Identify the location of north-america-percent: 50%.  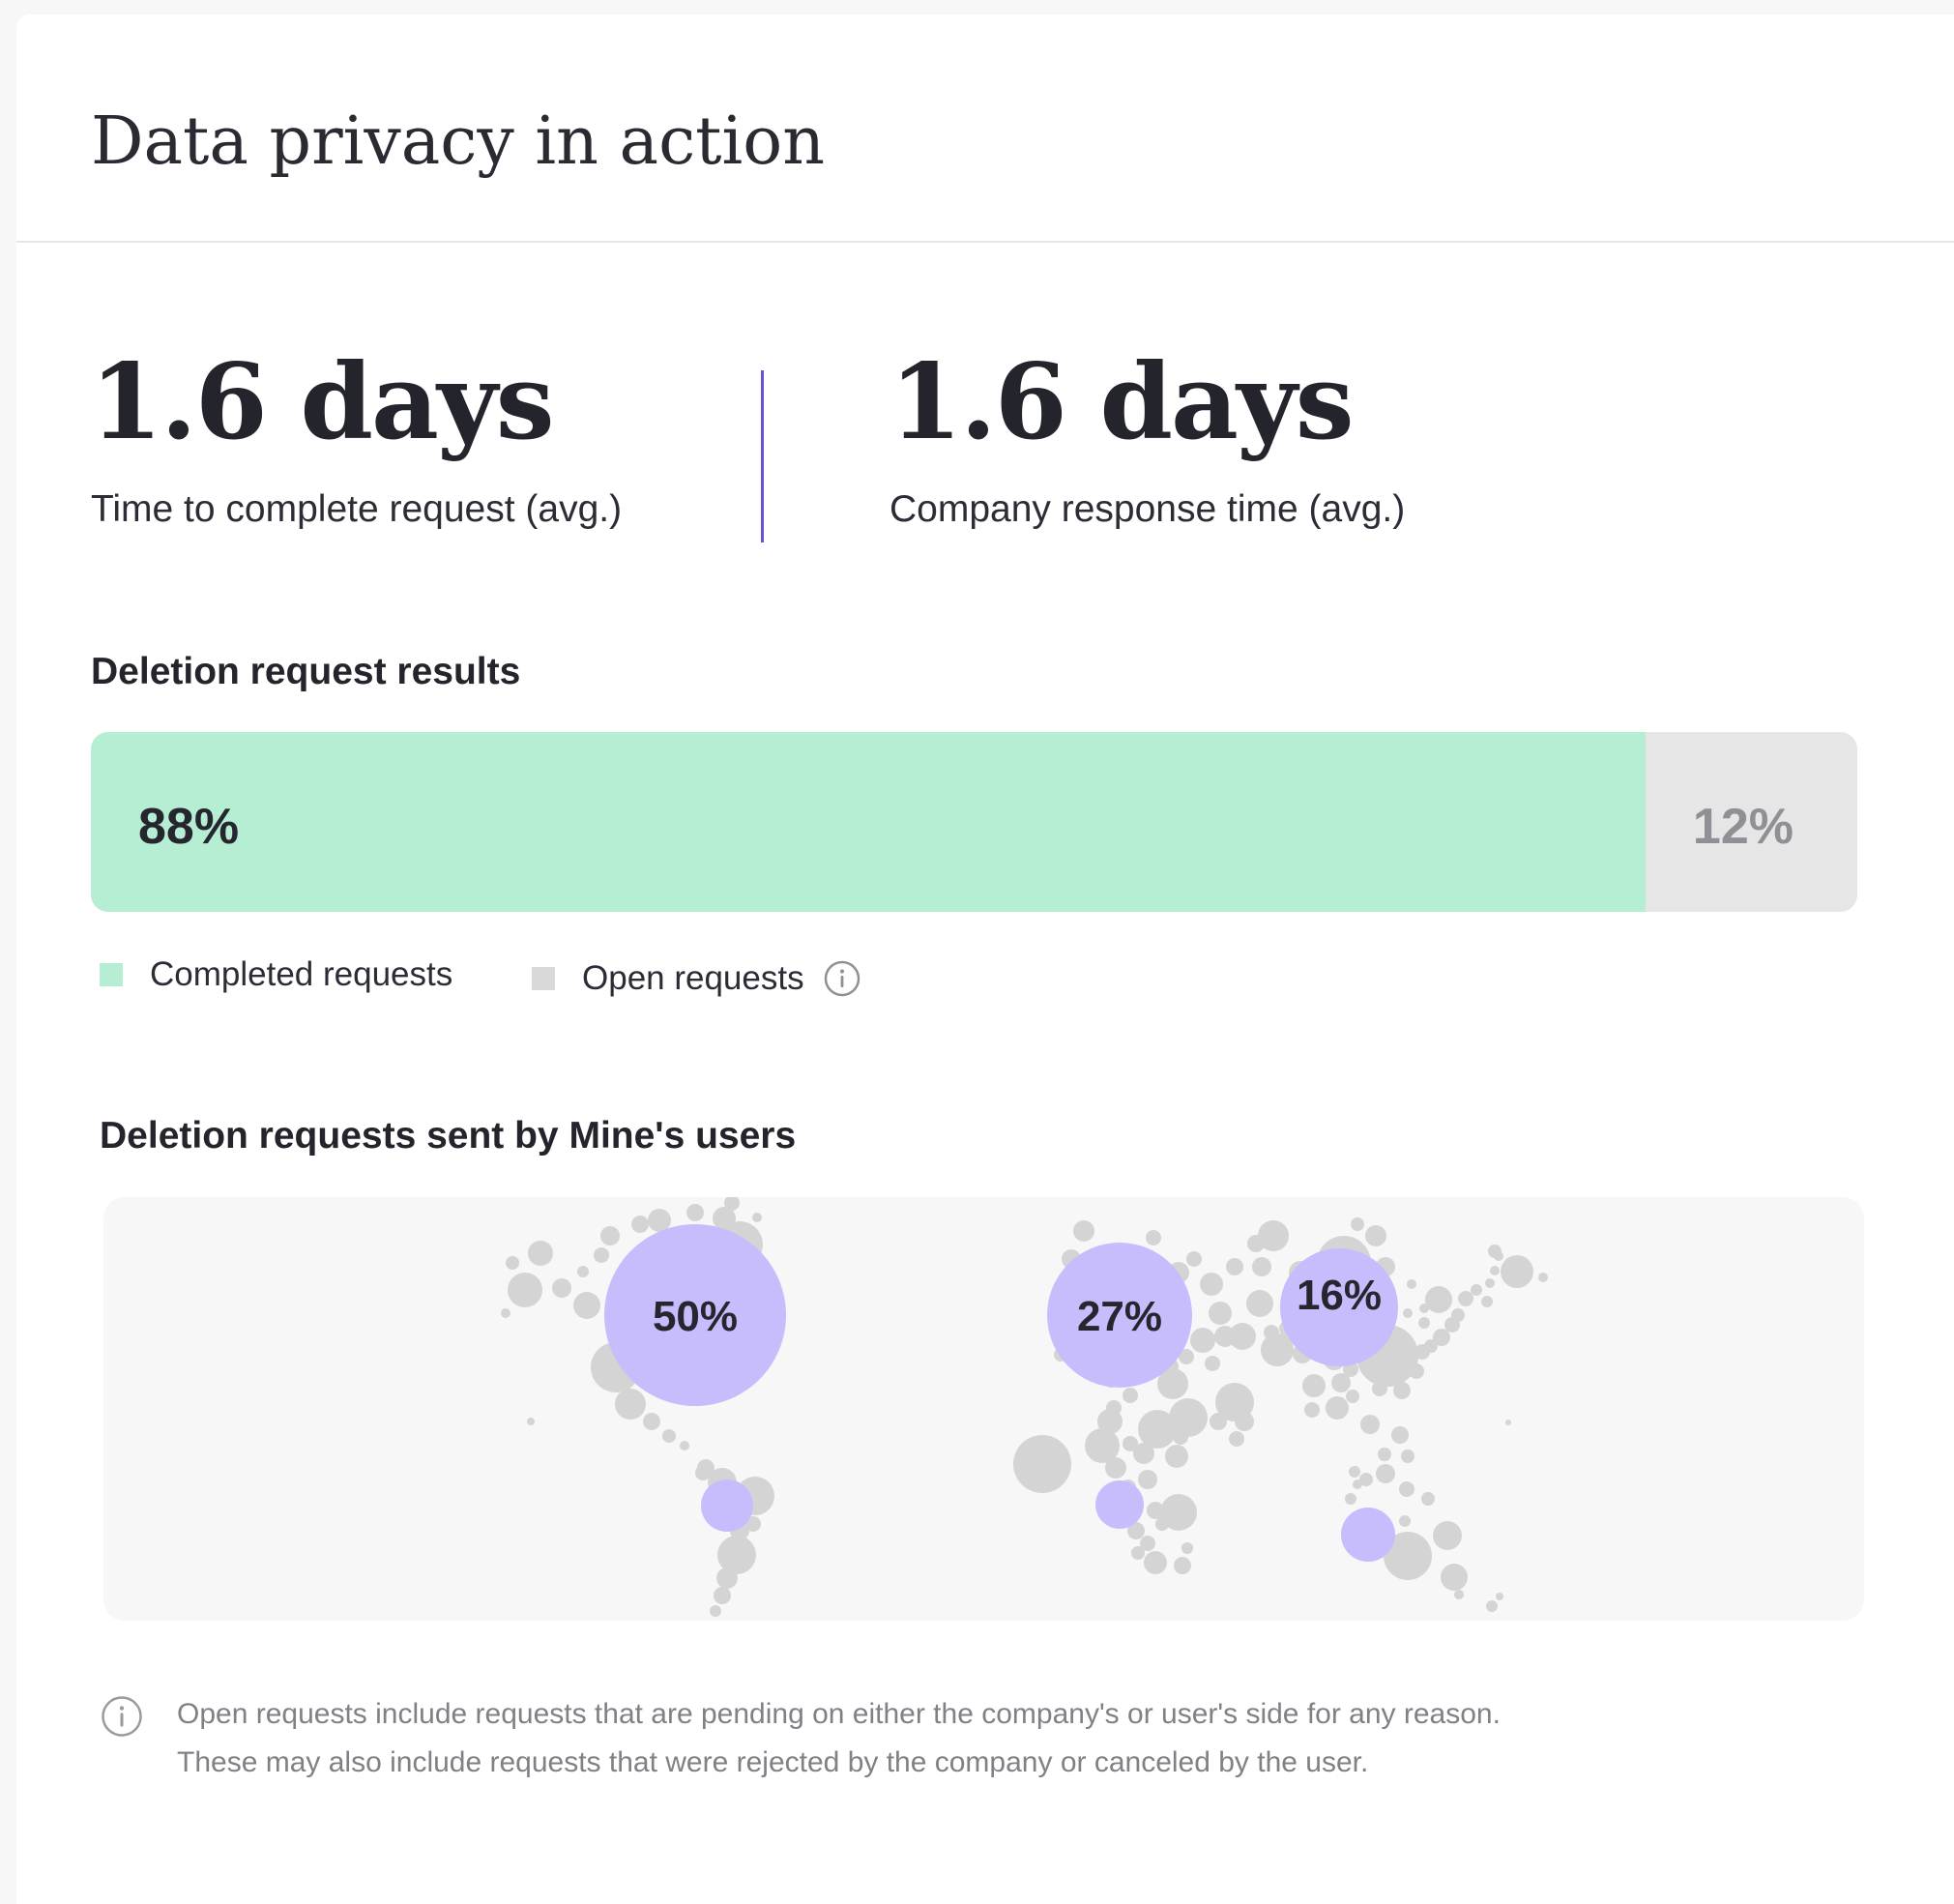
(695, 1317).